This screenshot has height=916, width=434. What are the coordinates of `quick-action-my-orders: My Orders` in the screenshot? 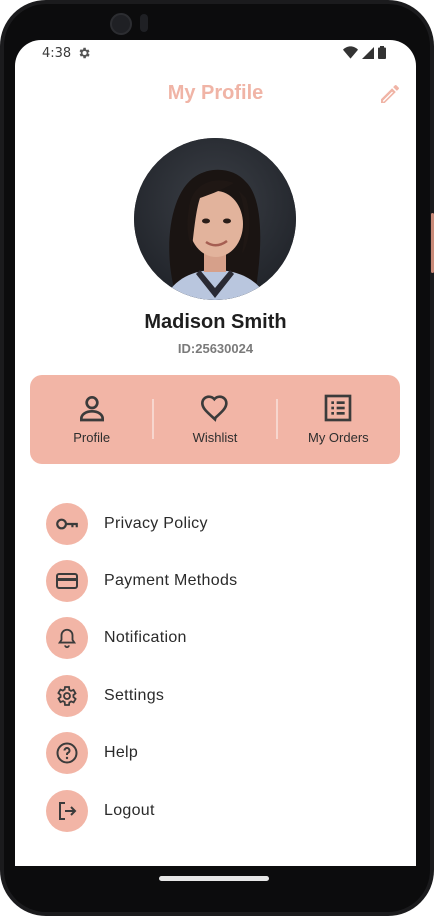 It's located at (337, 419).